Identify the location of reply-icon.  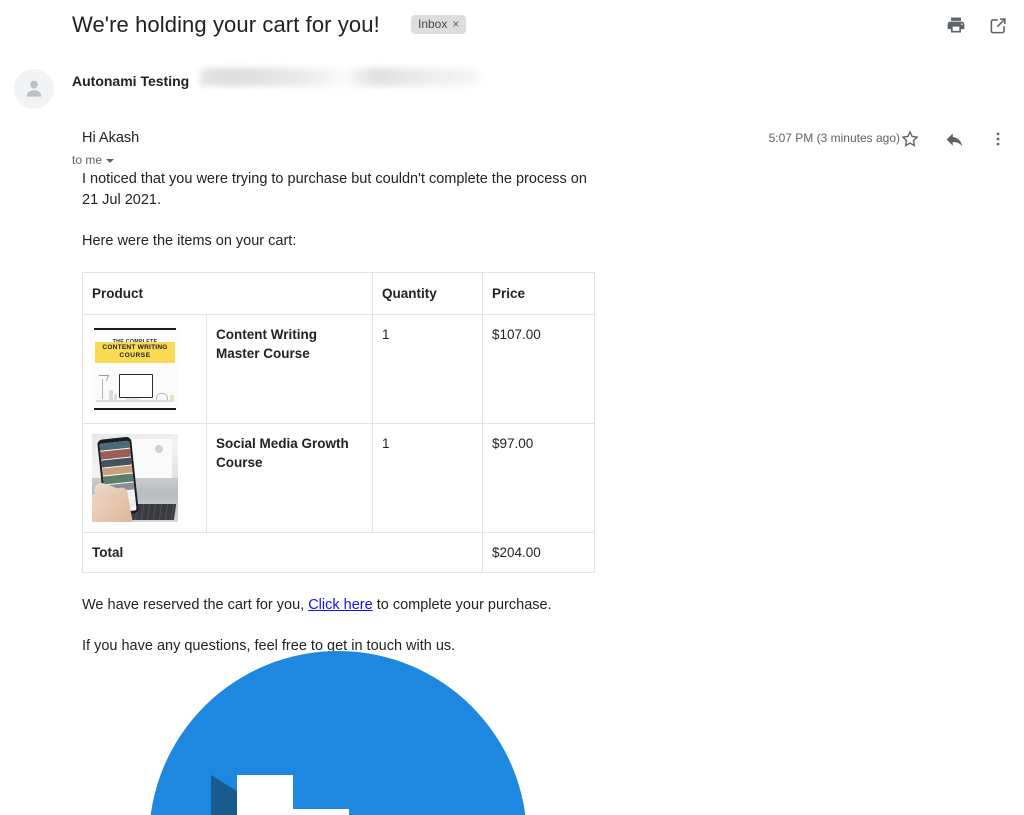
(954, 139).